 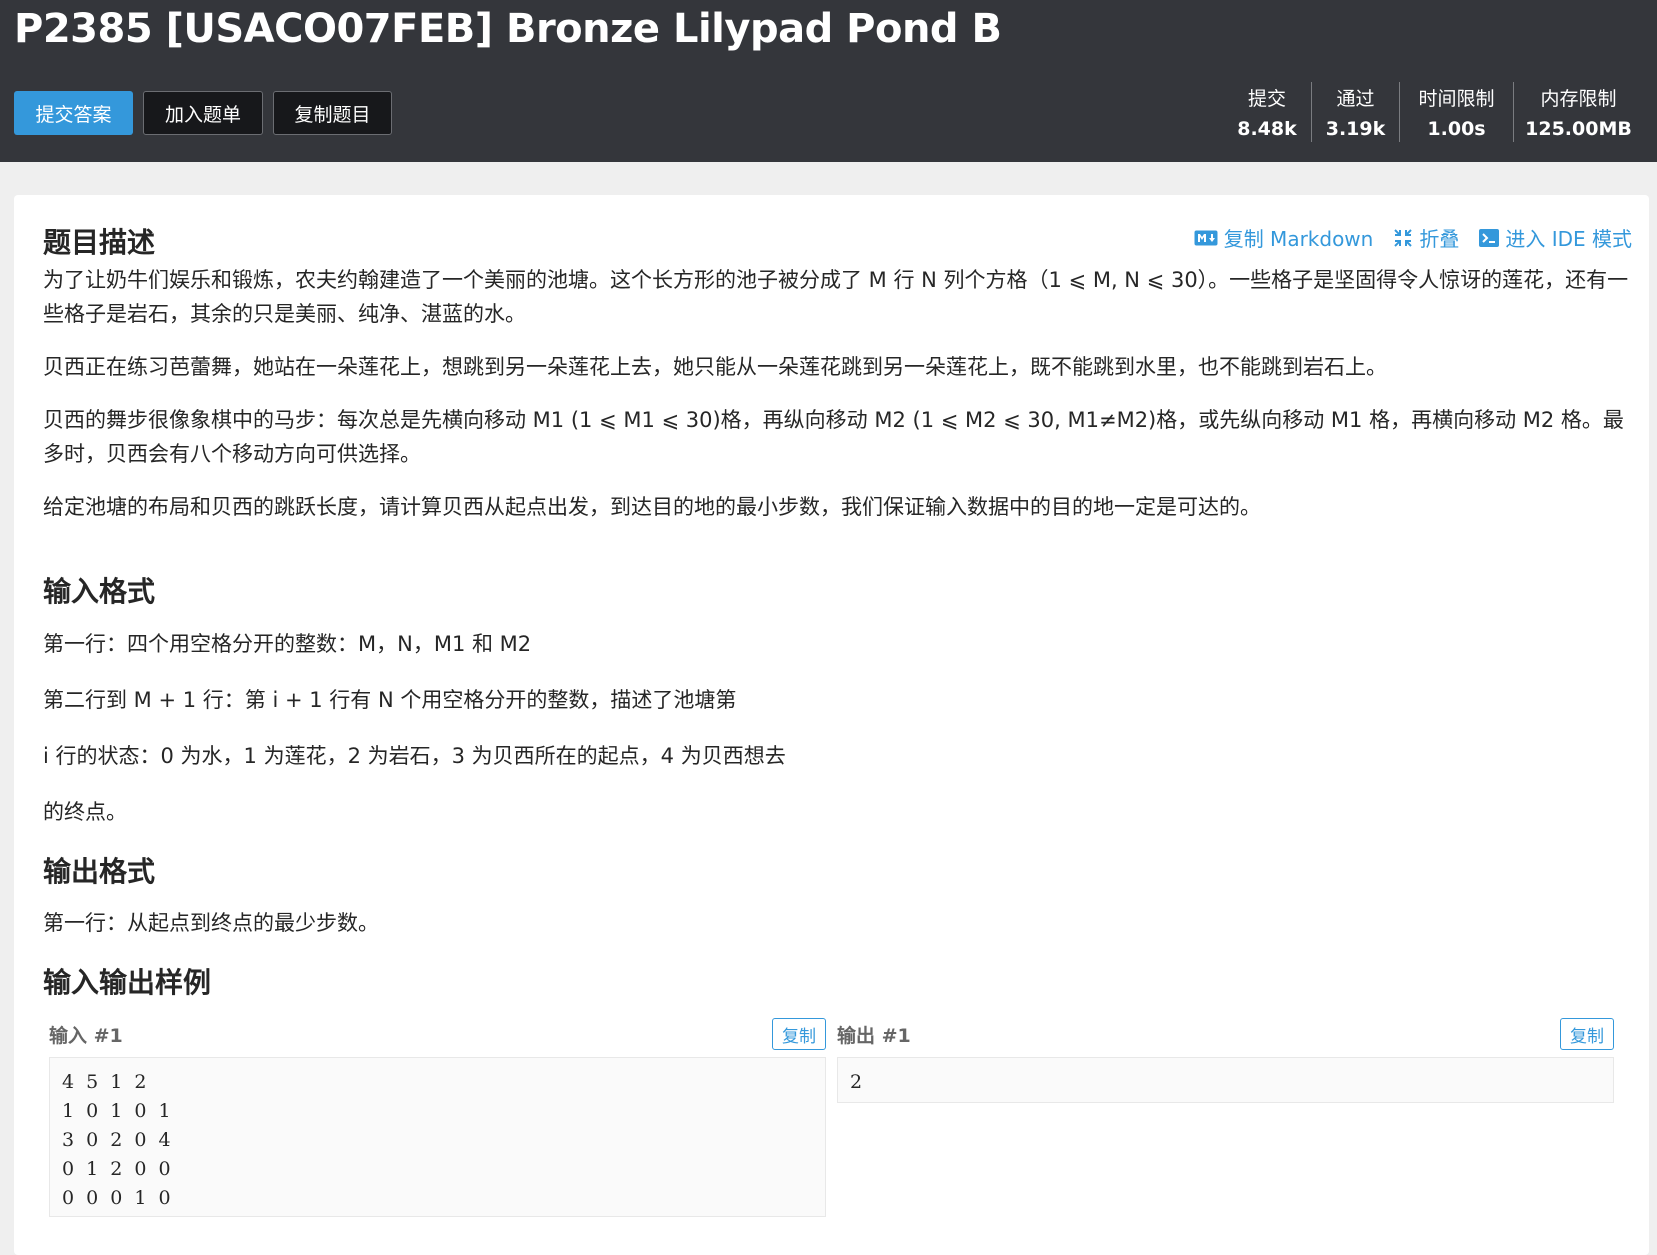 I want to click on add-to-list-button: 加入题单, so click(x=203, y=113).